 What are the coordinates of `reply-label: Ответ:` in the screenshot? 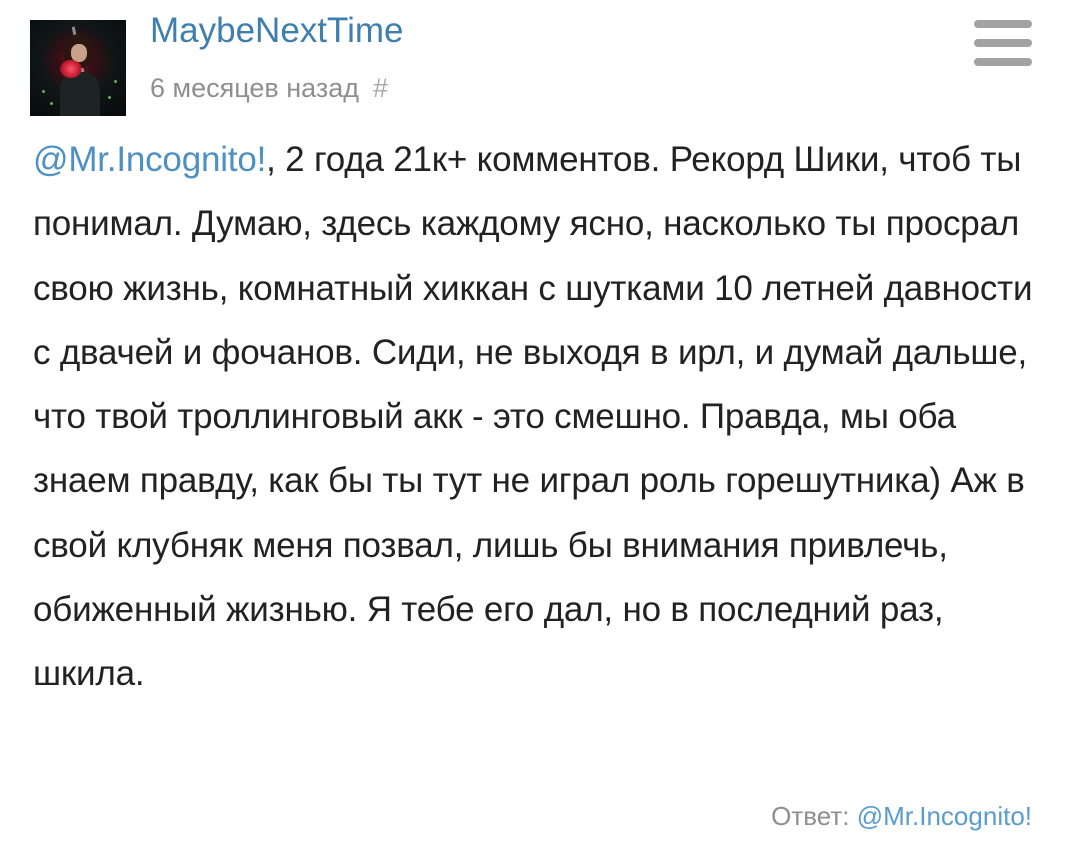 It's located at (810, 816).